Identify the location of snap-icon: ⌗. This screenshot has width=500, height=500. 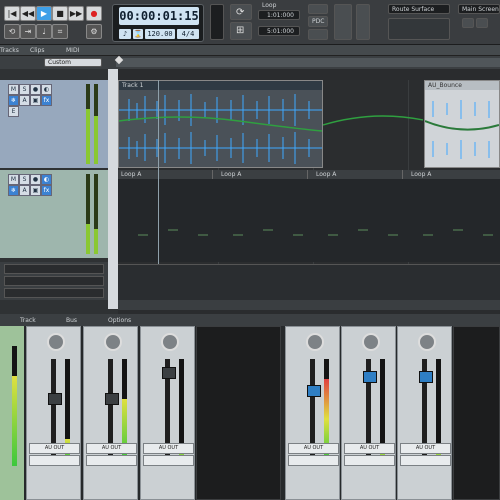
(60, 31).